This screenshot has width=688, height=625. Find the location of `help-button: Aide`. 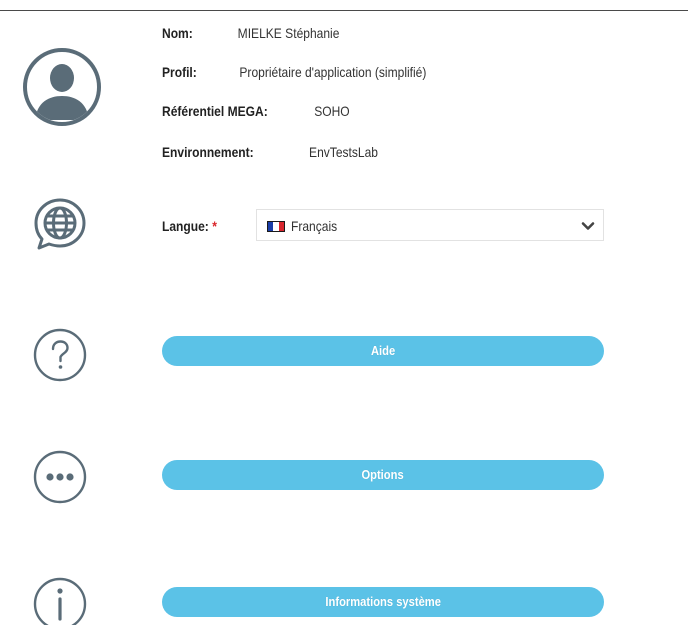

help-button: Aide is located at coordinates (383, 351).